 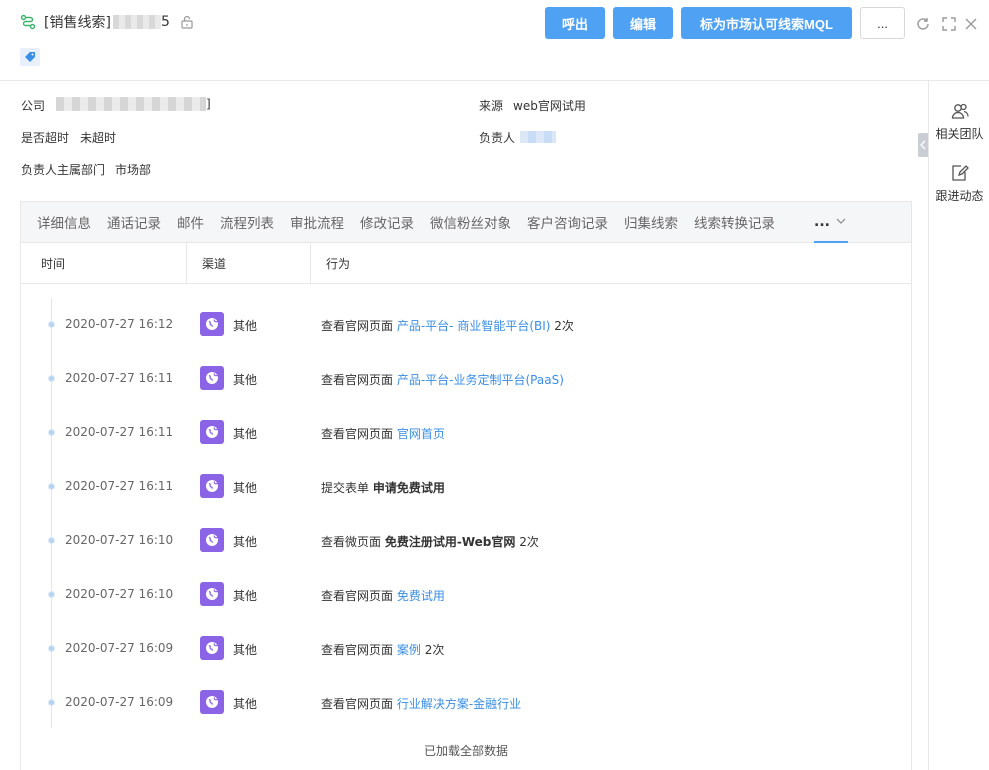 I want to click on action-target: 产品-平台- 商业智能平台(BI), so click(x=474, y=326).